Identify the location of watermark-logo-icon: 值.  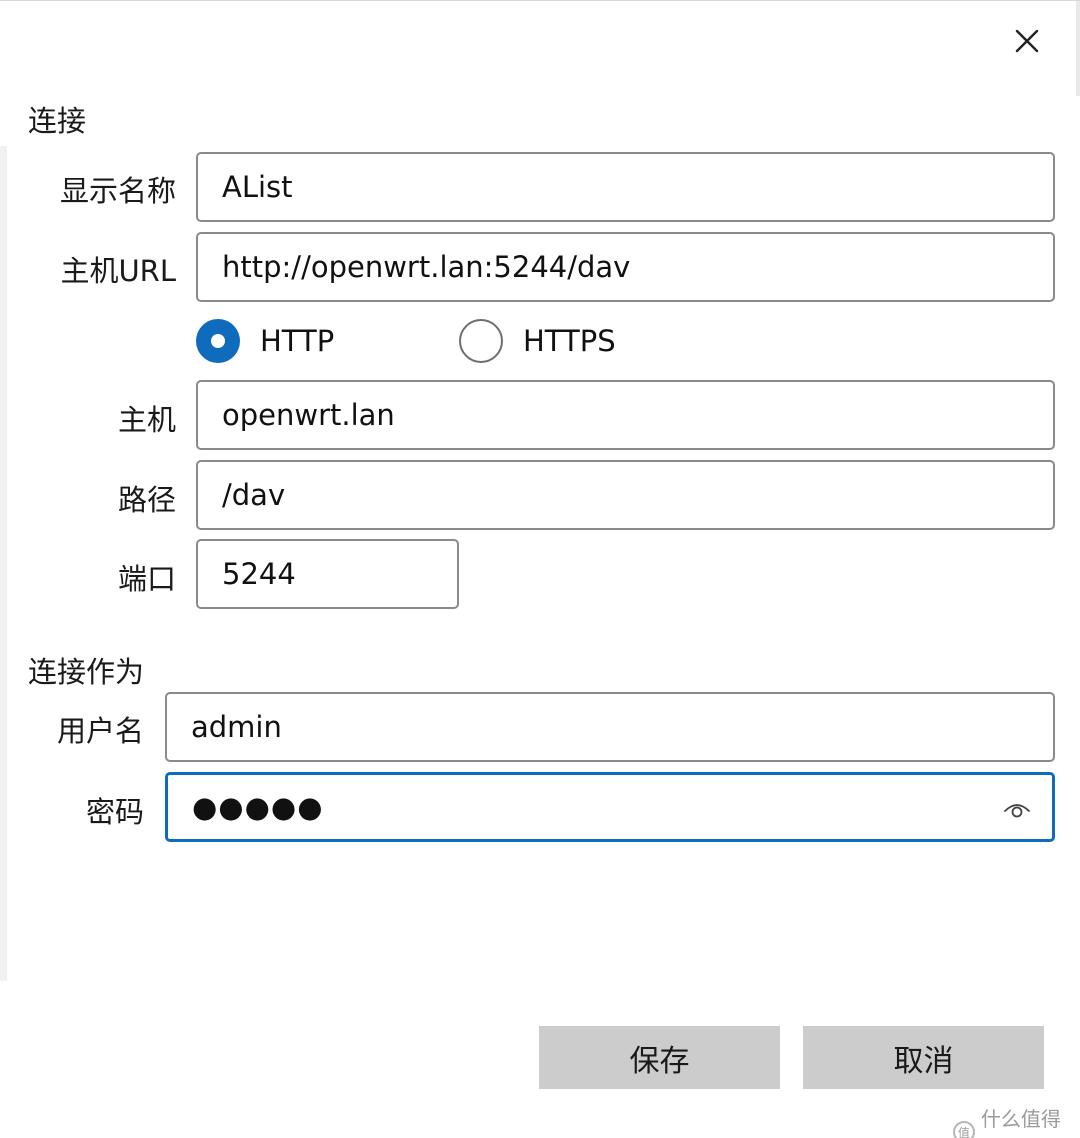
(964, 1129).